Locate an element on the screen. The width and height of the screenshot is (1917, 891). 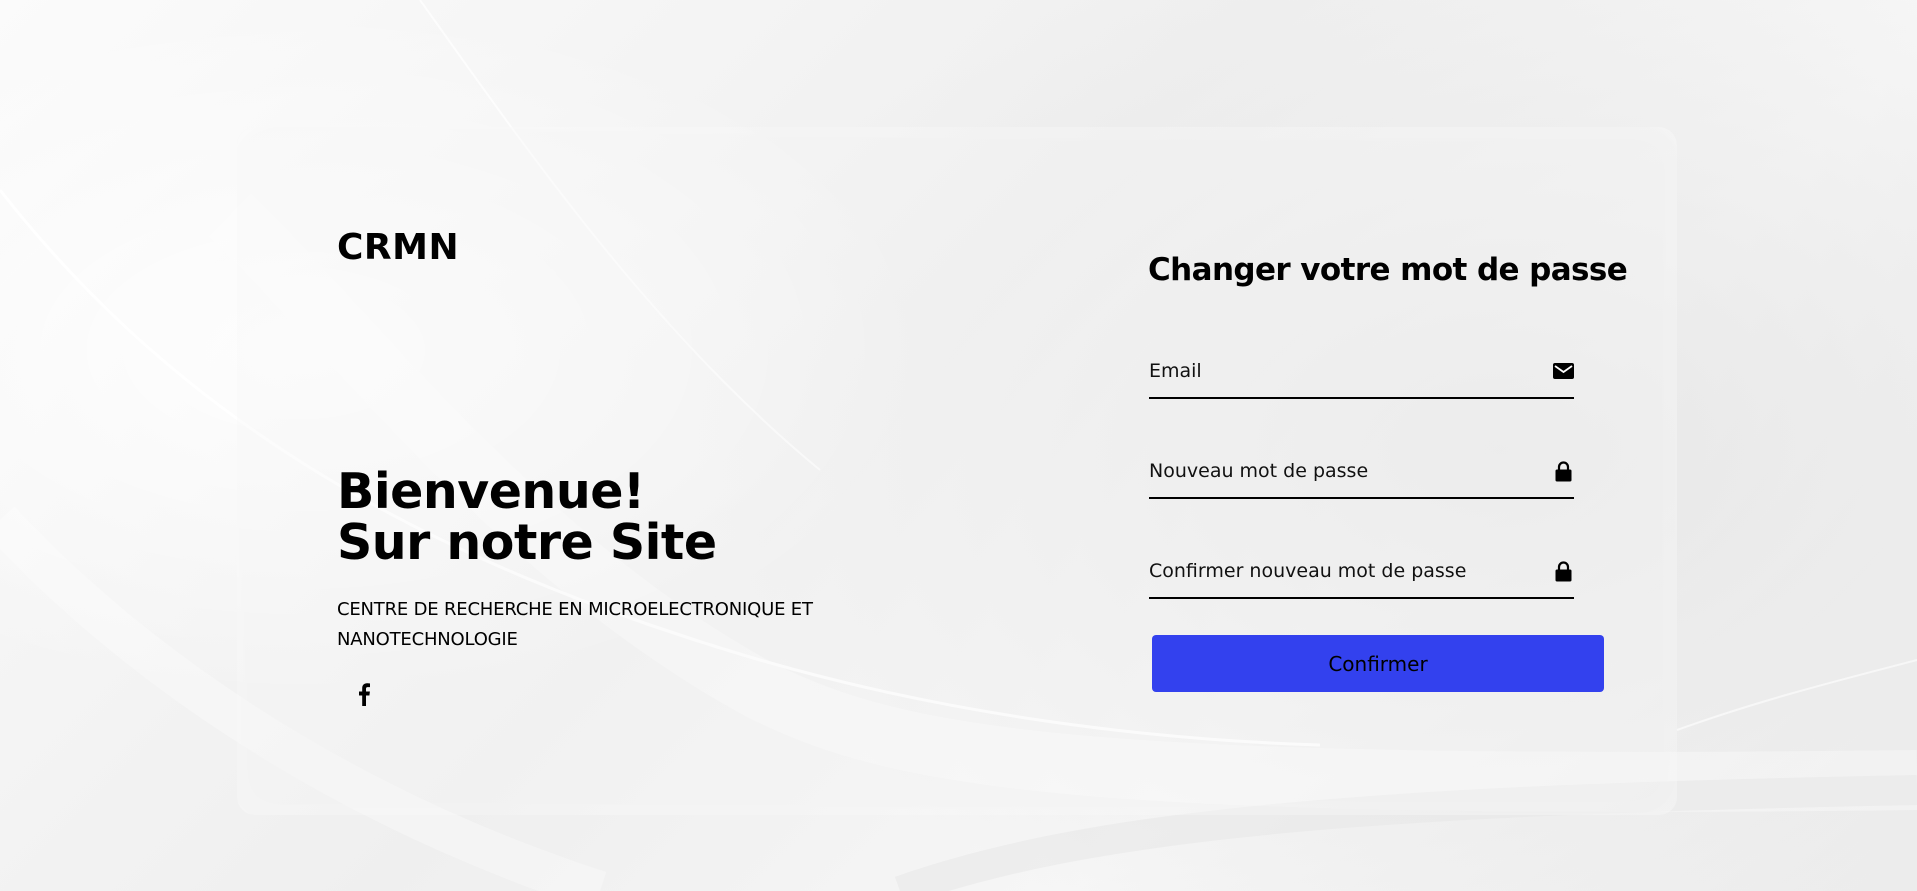
email-input is located at coordinates (1344, 371).